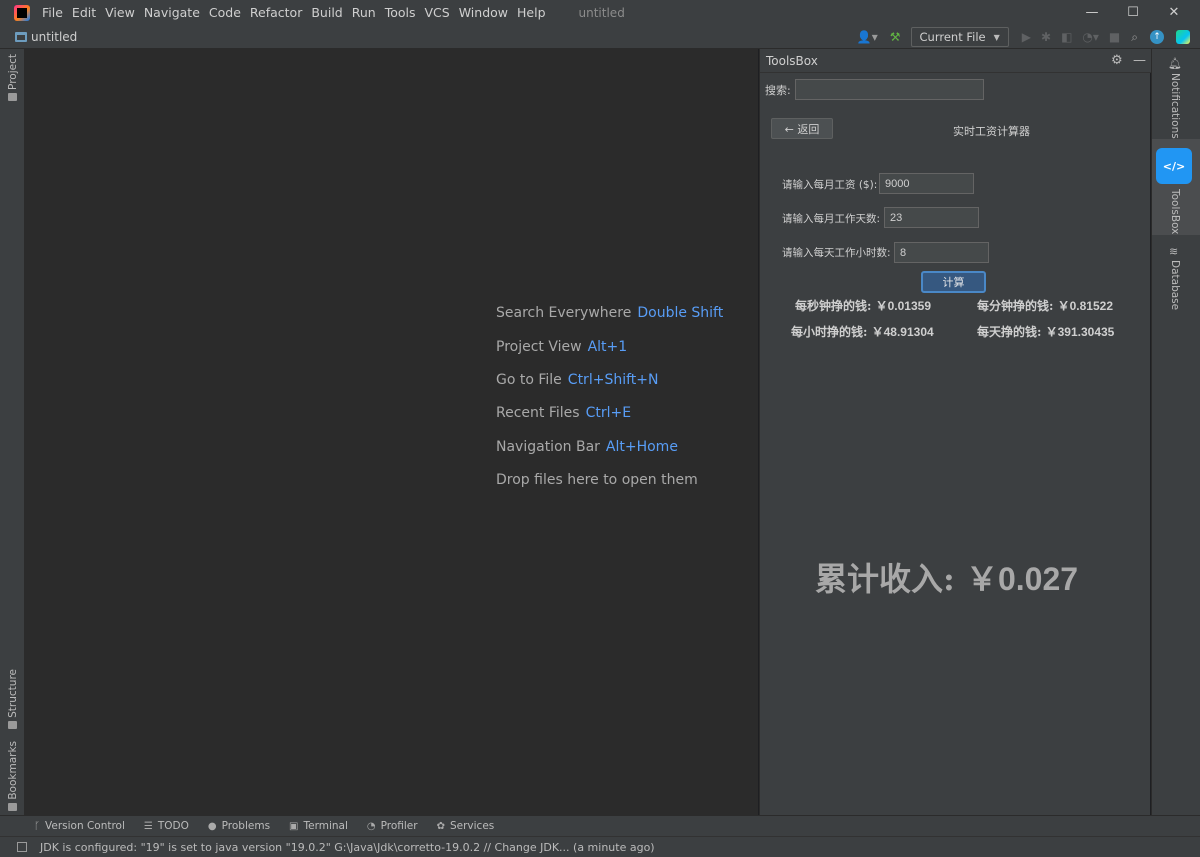  I want to click on structure-tool-label: Structure, so click(12, 693).